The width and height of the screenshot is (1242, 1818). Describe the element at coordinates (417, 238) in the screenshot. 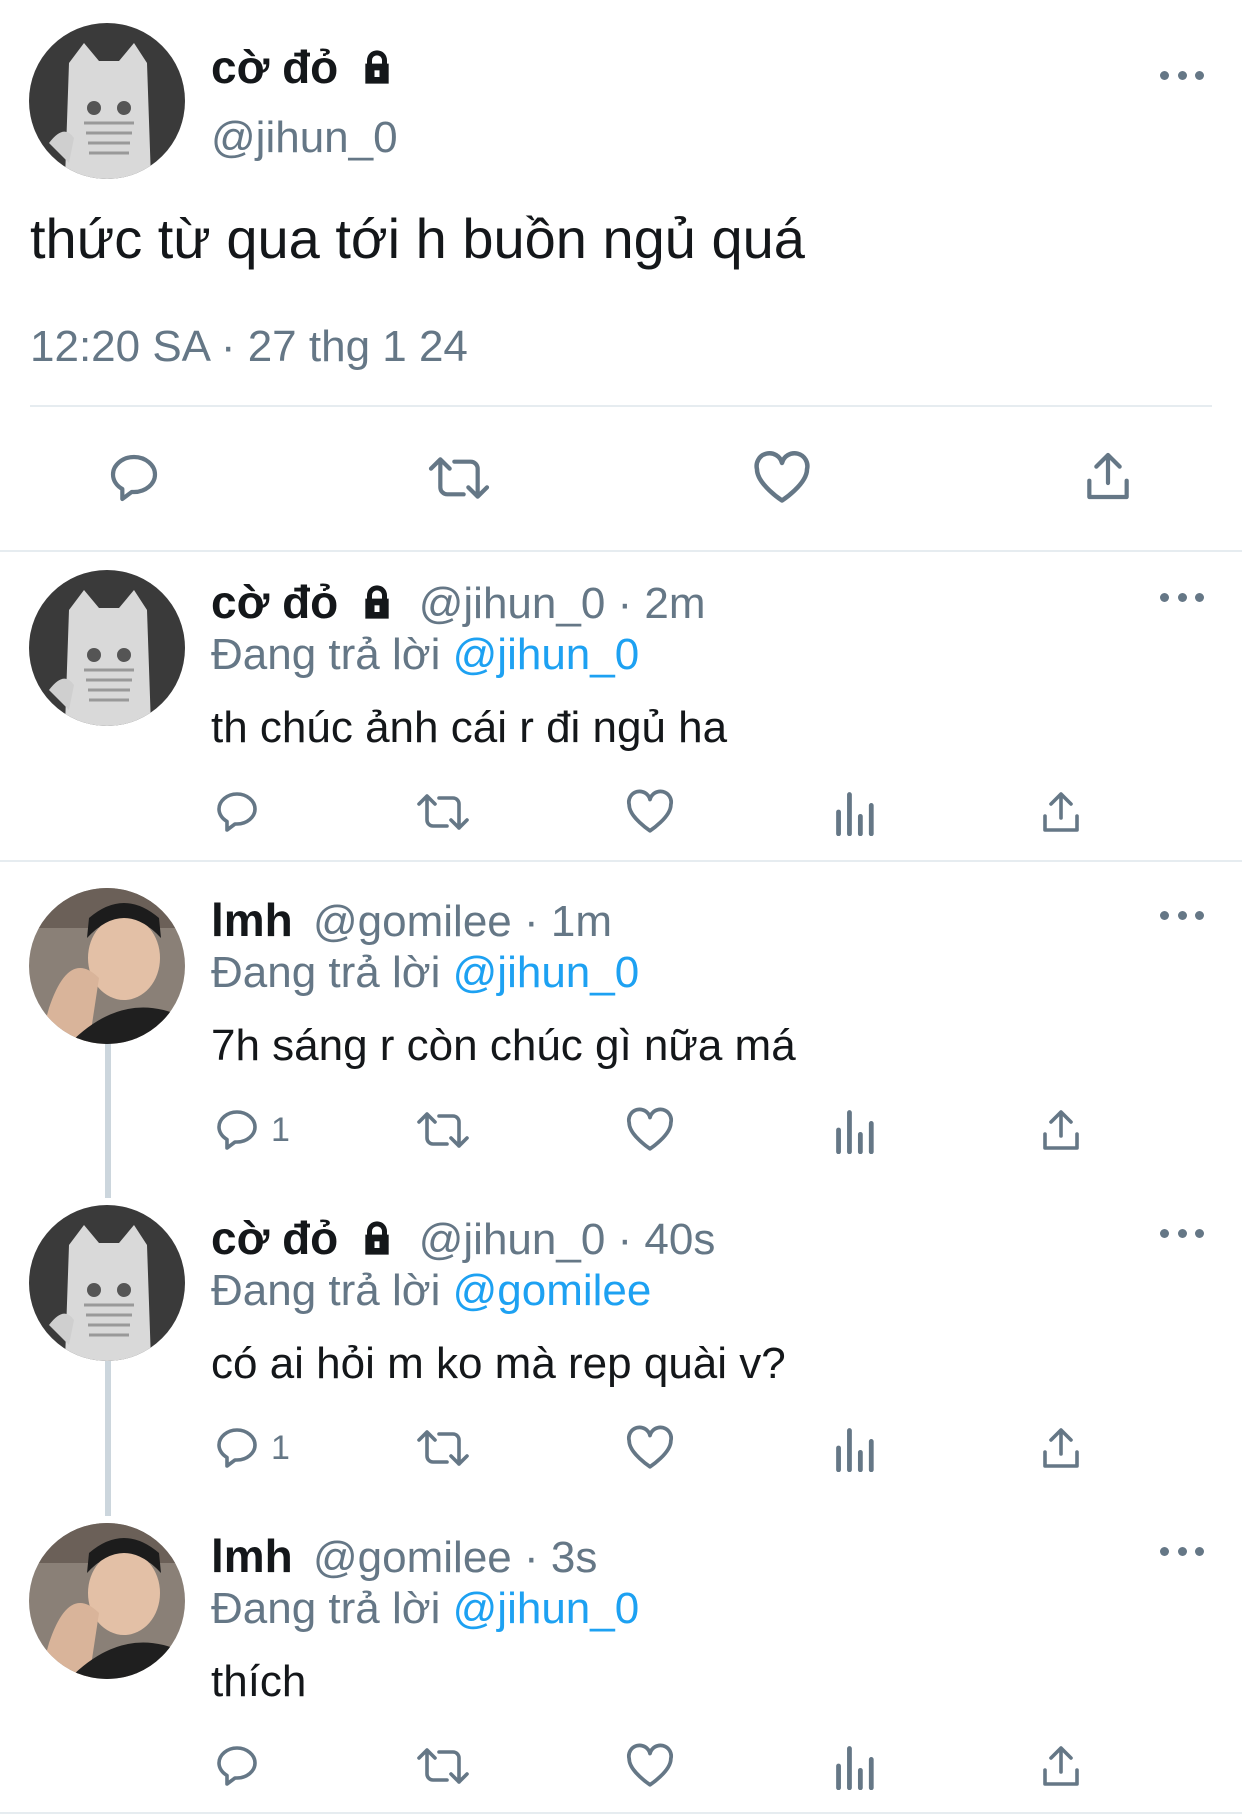

I see `tweet-text: thức từ qua tới h buồn ngủ quá` at that location.